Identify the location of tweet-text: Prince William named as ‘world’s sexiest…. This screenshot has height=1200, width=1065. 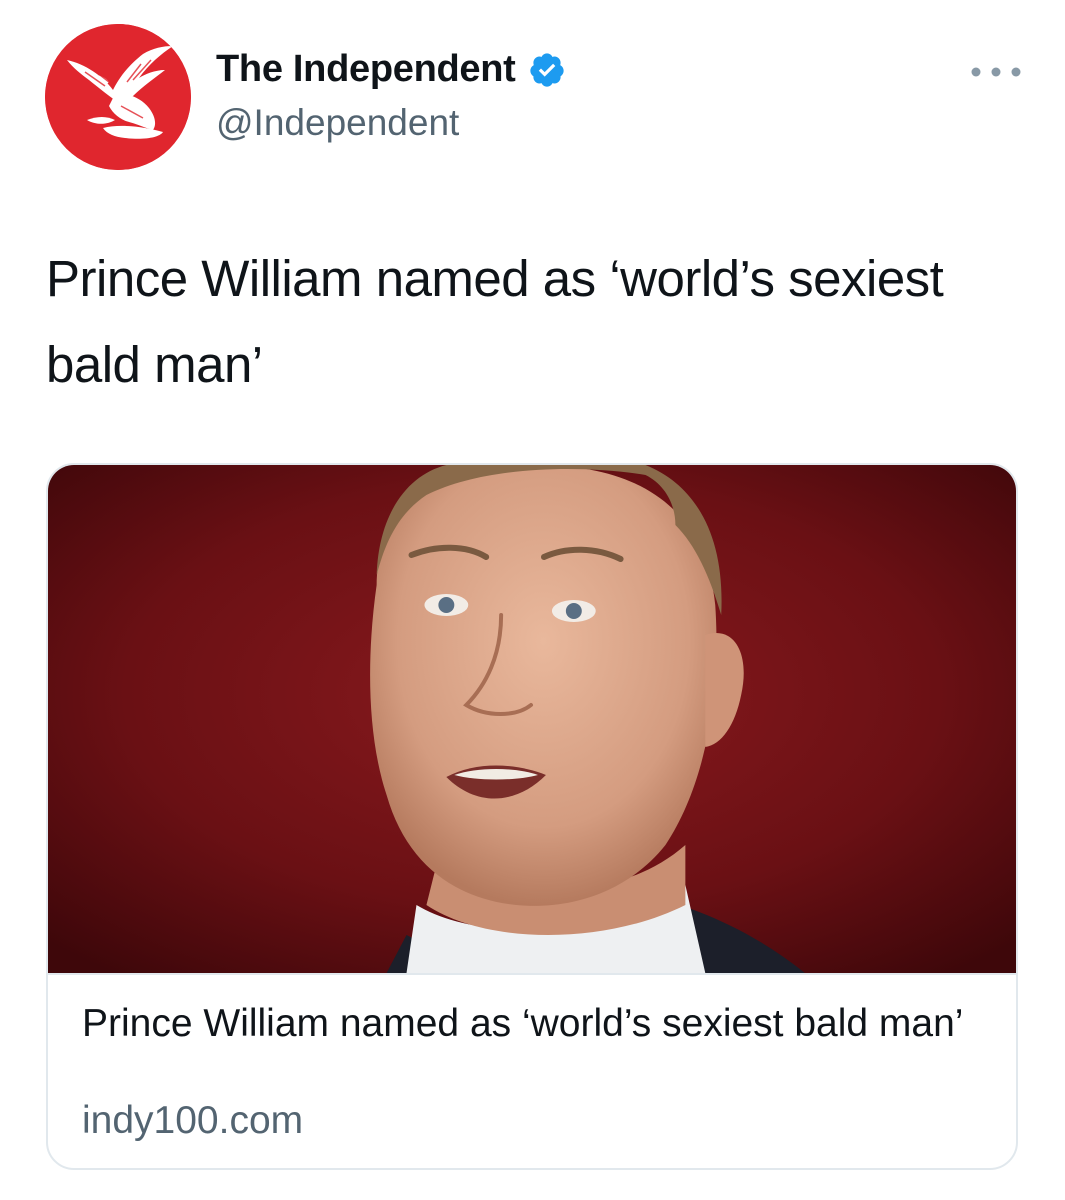
(495, 321).